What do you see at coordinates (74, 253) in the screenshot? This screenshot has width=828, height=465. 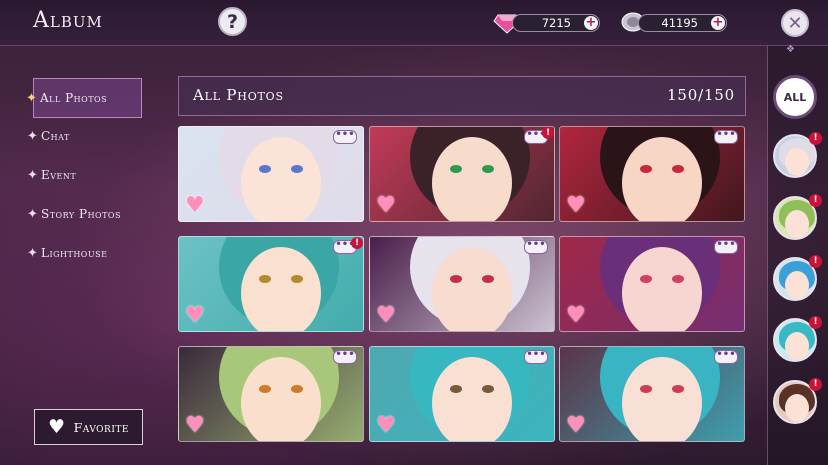 I see `sidebar-item-label: Lighthouse` at bounding box center [74, 253].